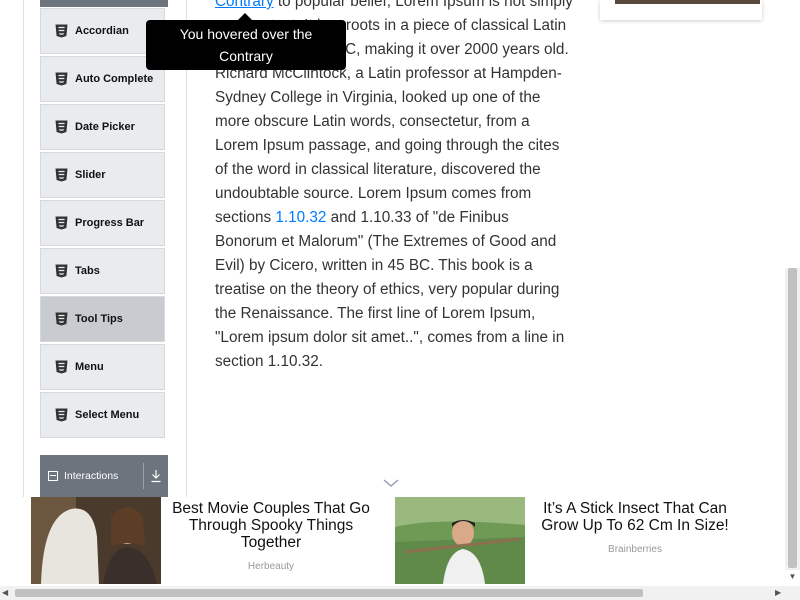 The width and height of the screenshot is (800, 600). Describe the element at coordinates (143, 476) in the screenshot. I see `divider` at that location.